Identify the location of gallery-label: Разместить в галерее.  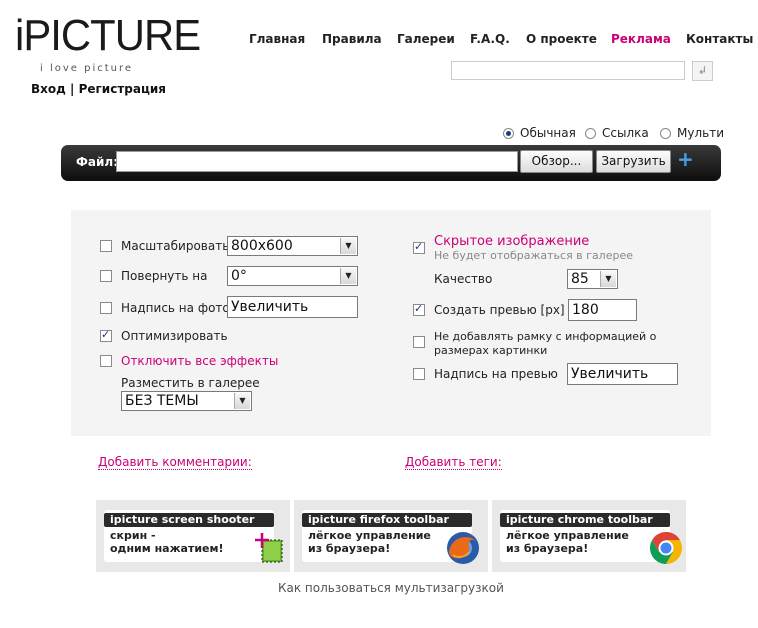
(190, 383).